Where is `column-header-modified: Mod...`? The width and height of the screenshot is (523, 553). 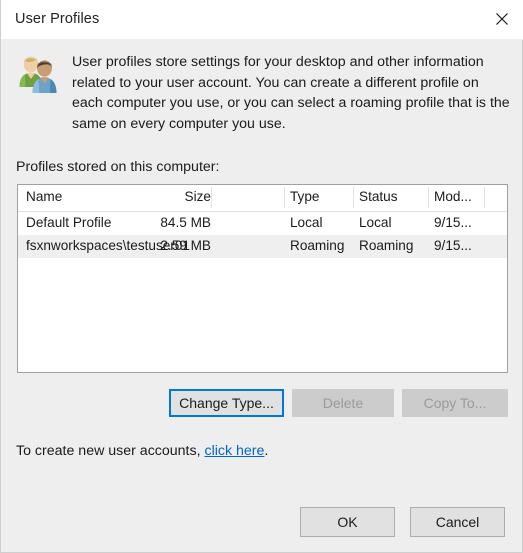
column-header-modified: Mod... is located at coordinates (453, 196).